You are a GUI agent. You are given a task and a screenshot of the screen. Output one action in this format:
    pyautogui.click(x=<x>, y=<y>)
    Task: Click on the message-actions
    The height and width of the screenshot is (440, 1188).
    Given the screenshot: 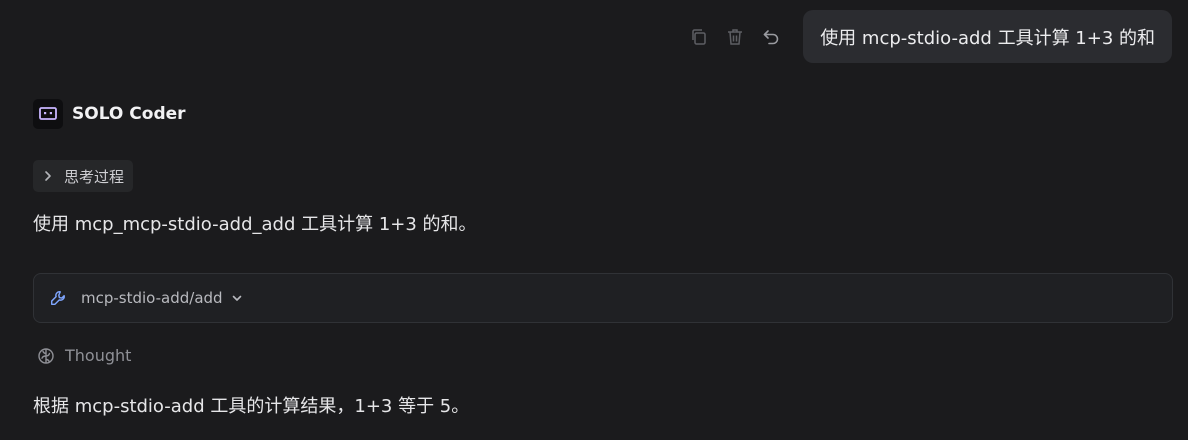 What is the action you would take?
    pyautogui.click(x=735, y=37)
    